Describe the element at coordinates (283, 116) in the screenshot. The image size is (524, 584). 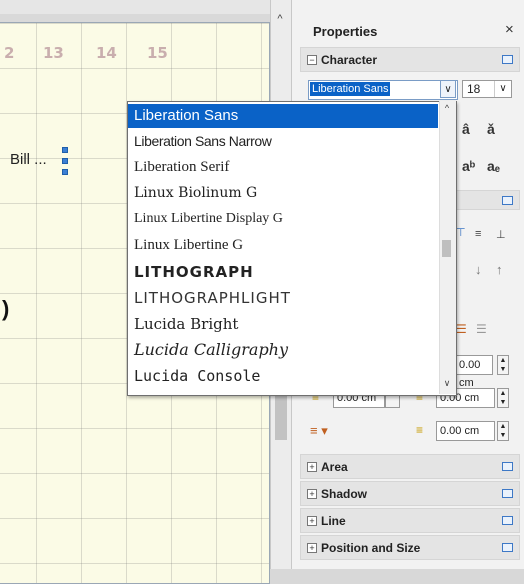
I see `font-option-liberation-sans: Liberation Sans` at that location.